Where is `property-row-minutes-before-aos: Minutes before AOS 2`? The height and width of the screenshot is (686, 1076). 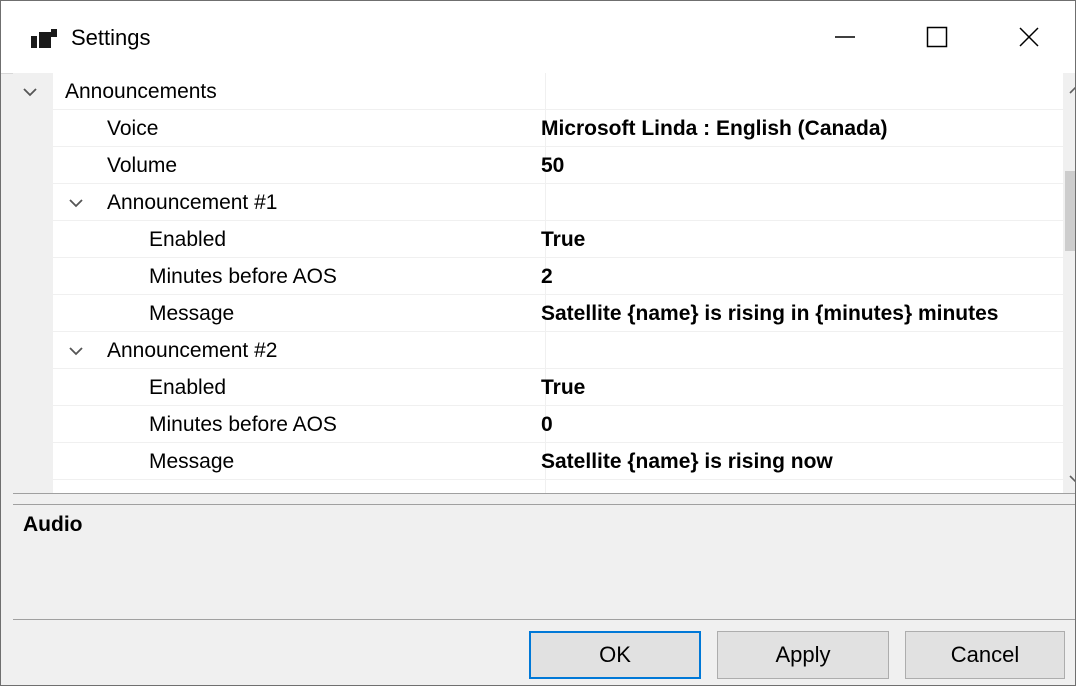
property-row-minutes-before-aos: Minutes before AOS 2 is located at coordinates (558, 276).